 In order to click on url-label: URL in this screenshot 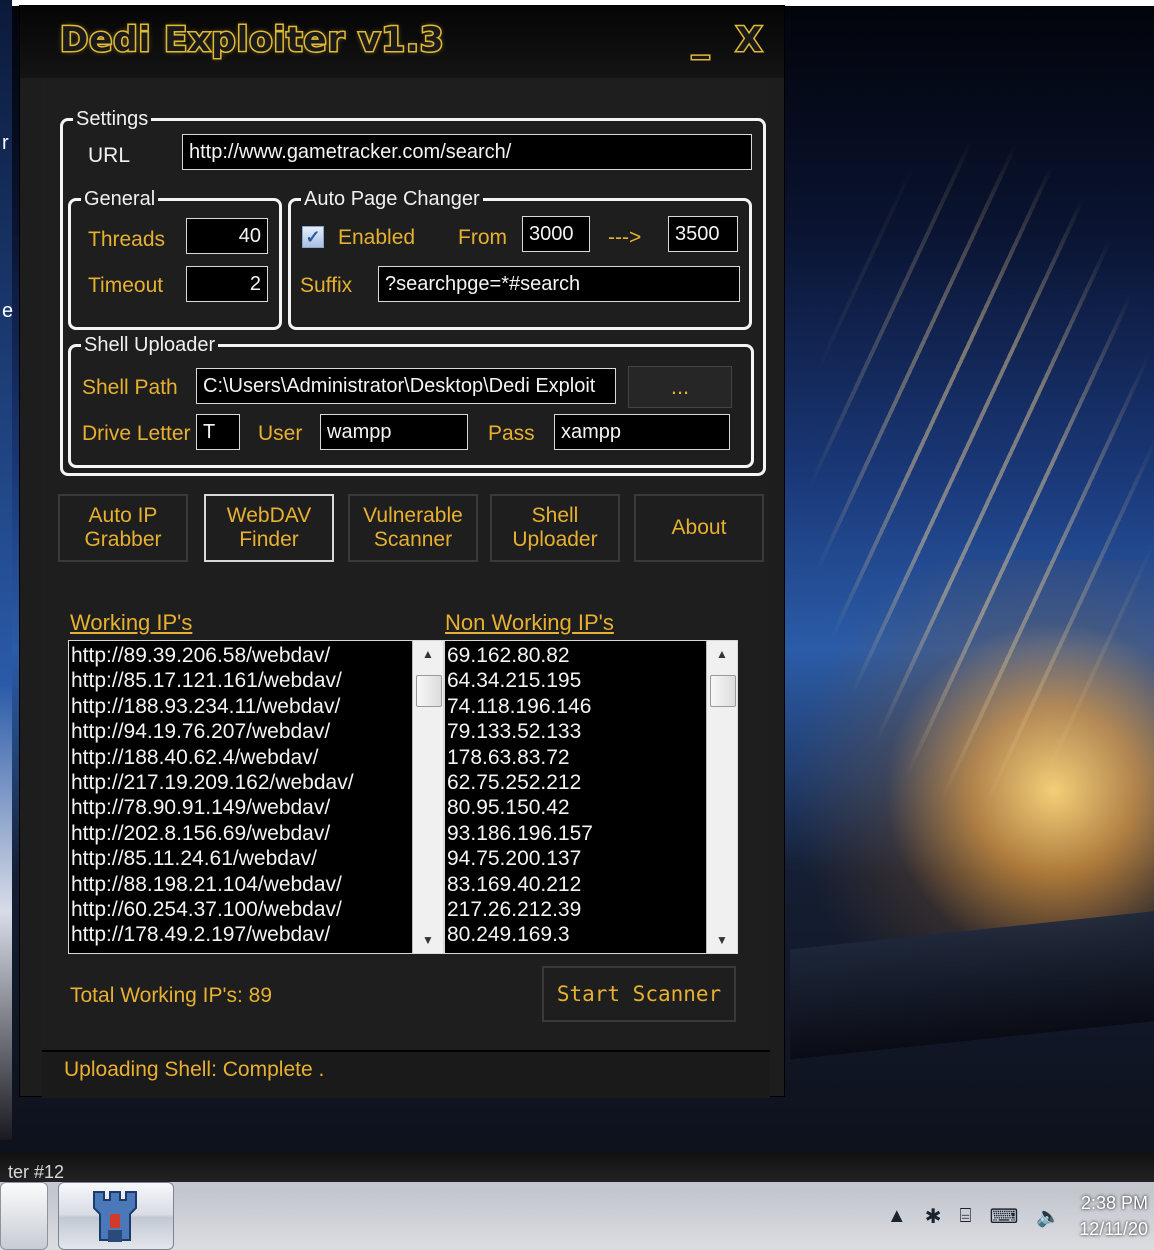, I will do `click(109, 155)`.